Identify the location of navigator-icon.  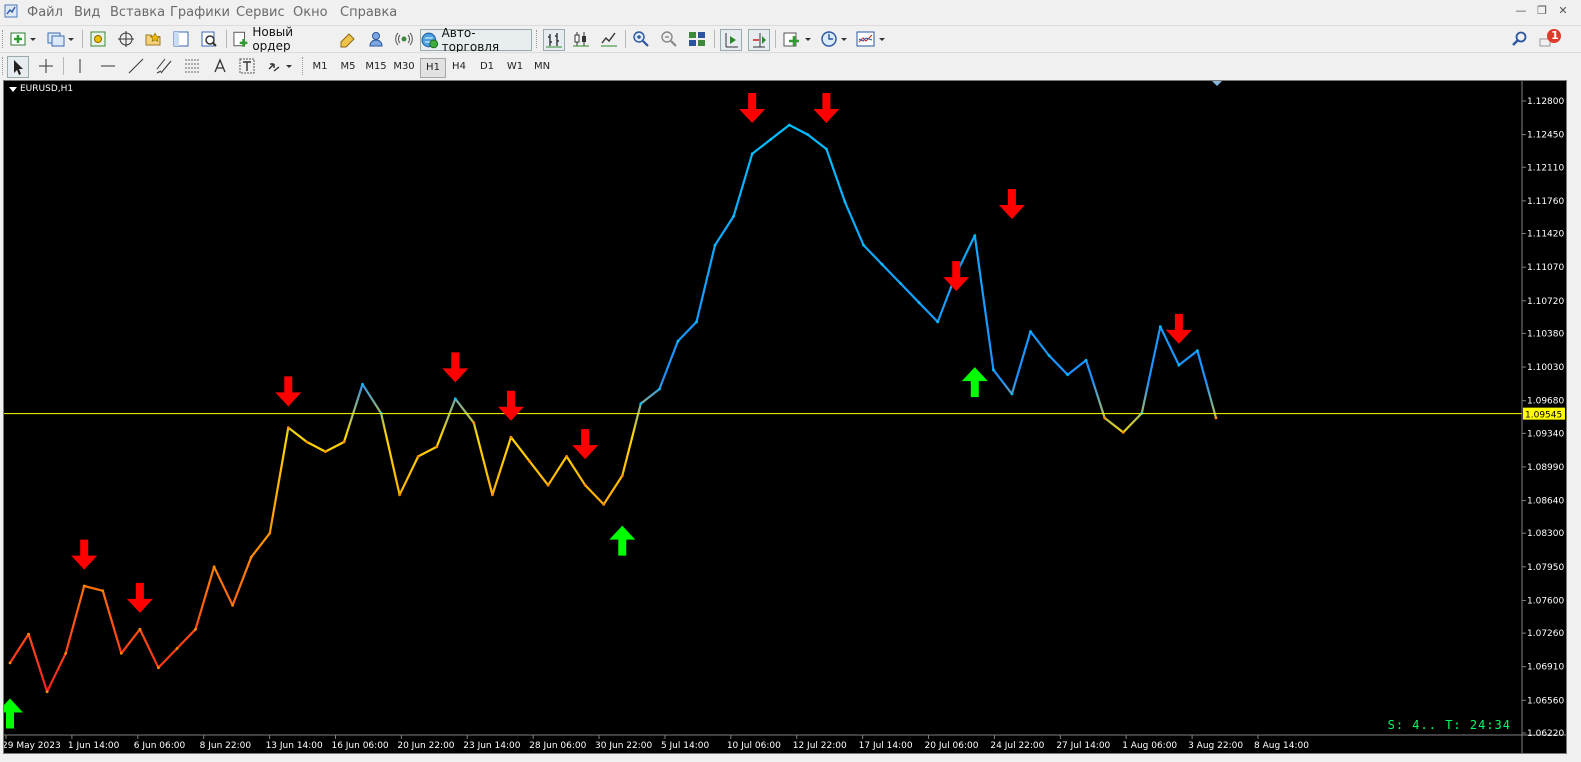
(153, 39).